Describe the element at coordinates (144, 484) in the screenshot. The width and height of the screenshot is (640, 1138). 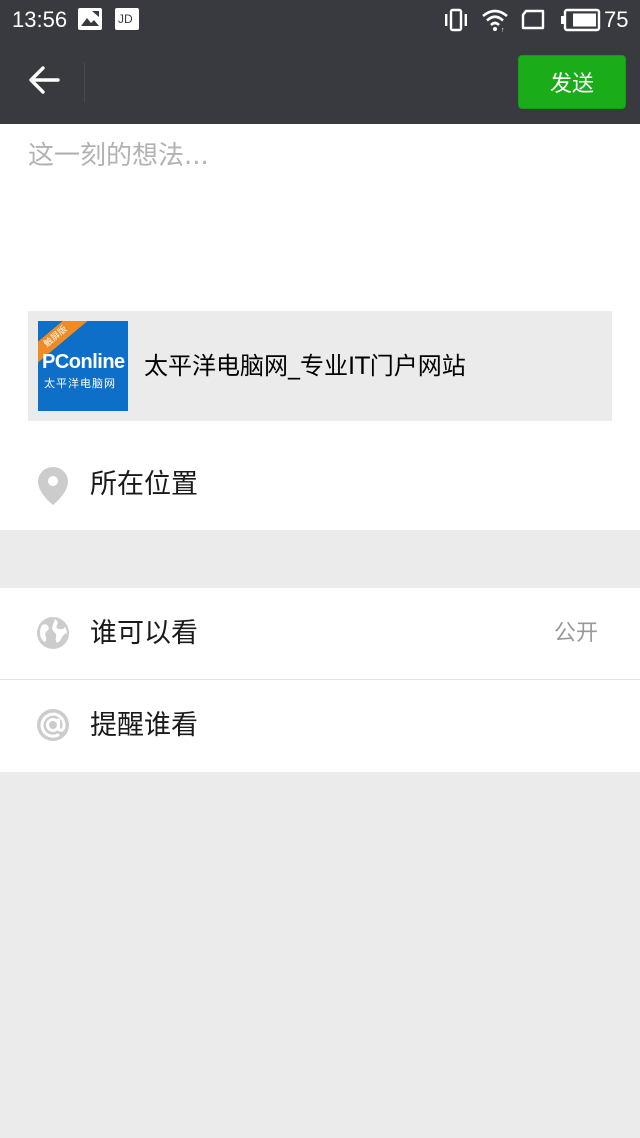
I see `location-label: 所在位置` at that location.